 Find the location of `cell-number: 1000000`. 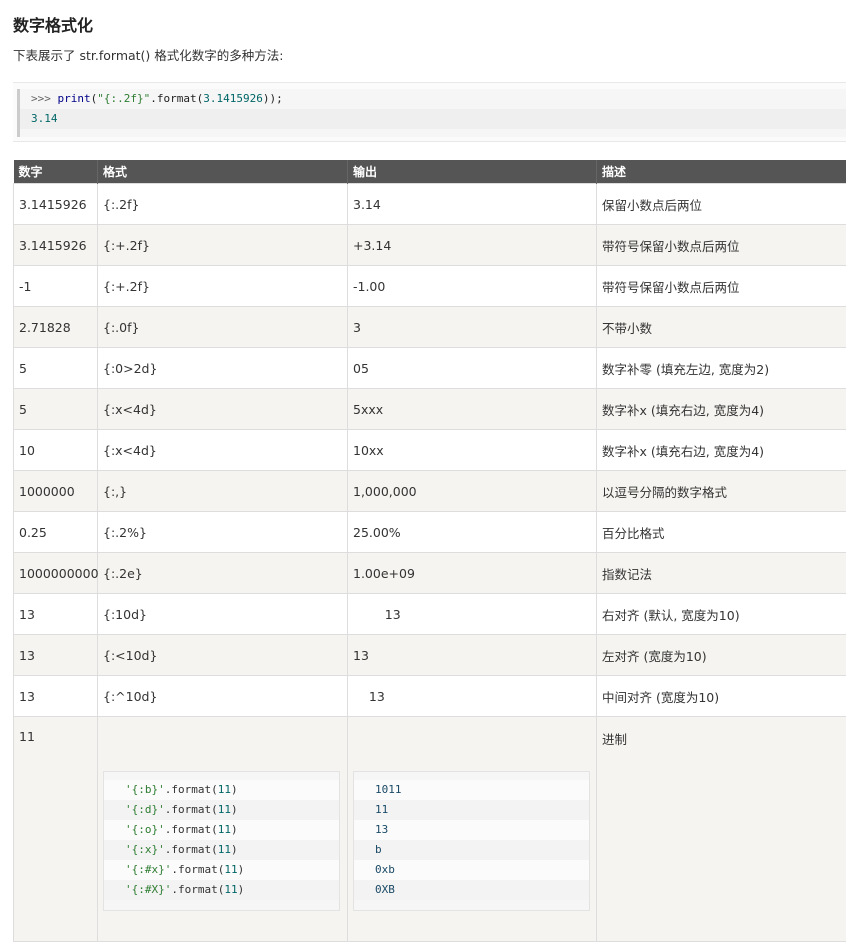

cell-number: 1000000 is located at coordinates (56, 491).